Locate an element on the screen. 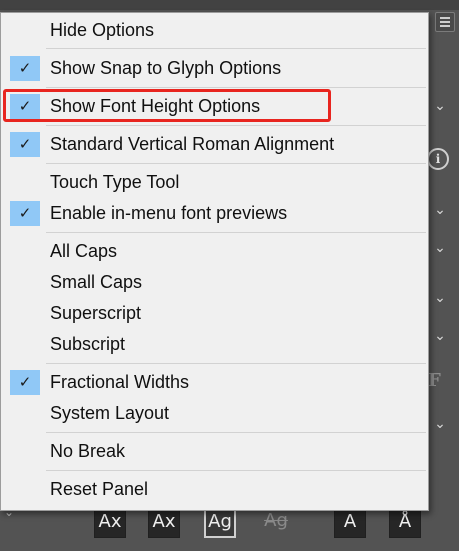  menu-item-label: System Layout is located at coordinates (110, 413).